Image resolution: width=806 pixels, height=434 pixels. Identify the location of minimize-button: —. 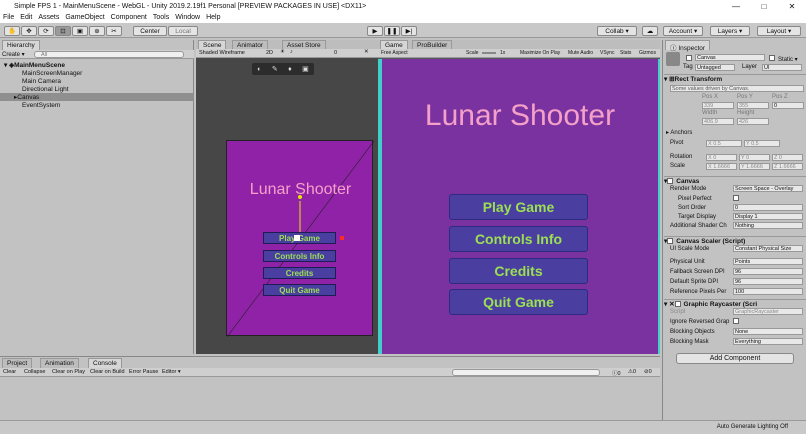
(736, 6).